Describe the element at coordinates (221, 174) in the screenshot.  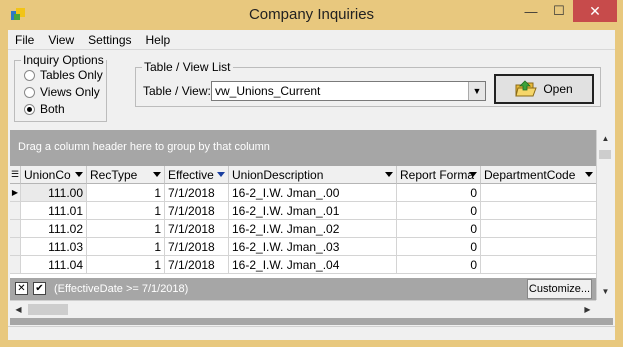
I see `filter-active-icon` at that location.